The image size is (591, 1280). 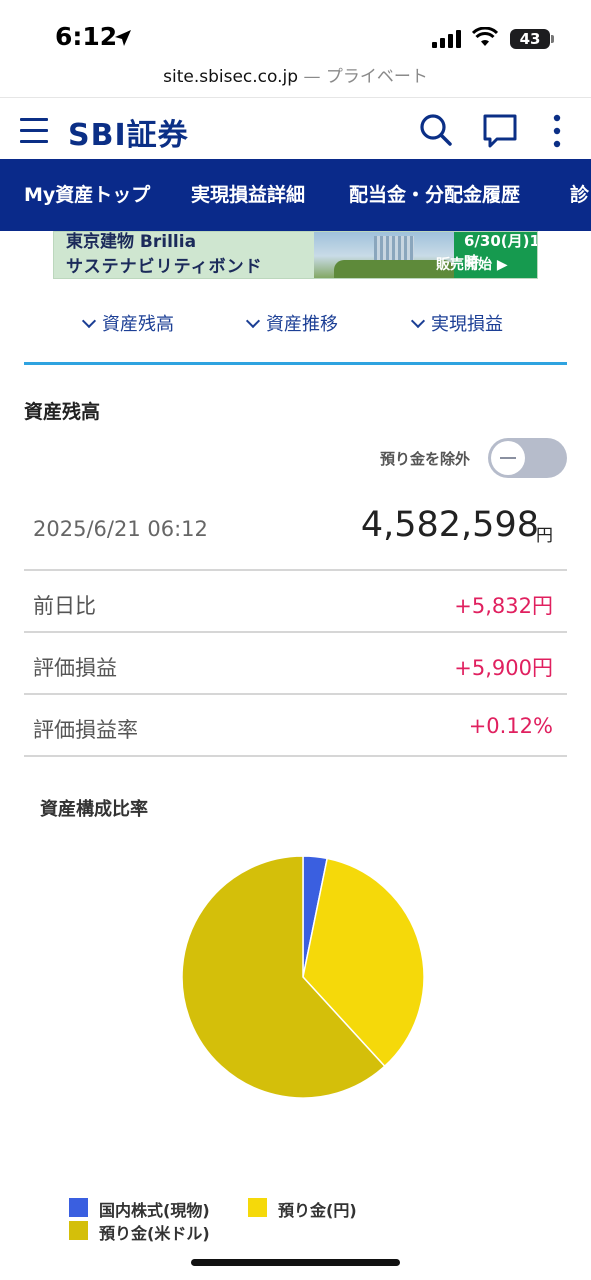 What do you see at coordinates (527, 458) in the screenshot?
I see `exclude-deposit-toggle` at bounding box center [527, 458].